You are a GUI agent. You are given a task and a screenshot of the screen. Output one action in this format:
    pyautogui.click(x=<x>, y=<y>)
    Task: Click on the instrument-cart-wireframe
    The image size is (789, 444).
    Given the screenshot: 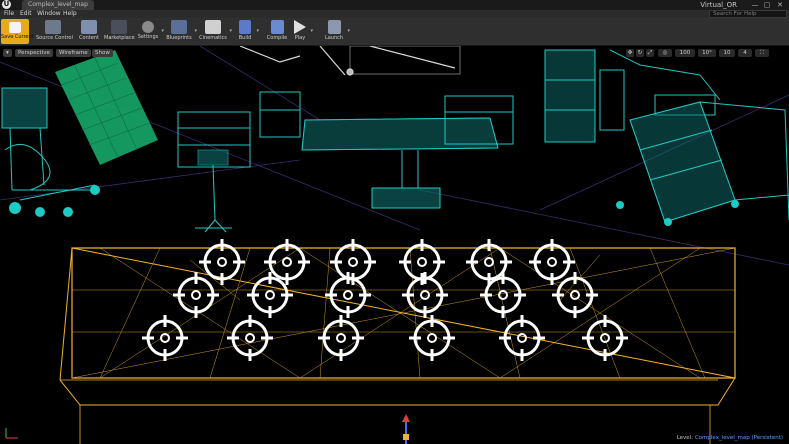 What is the action you would take?
    pyautogui.click(x=239, y=162)
    